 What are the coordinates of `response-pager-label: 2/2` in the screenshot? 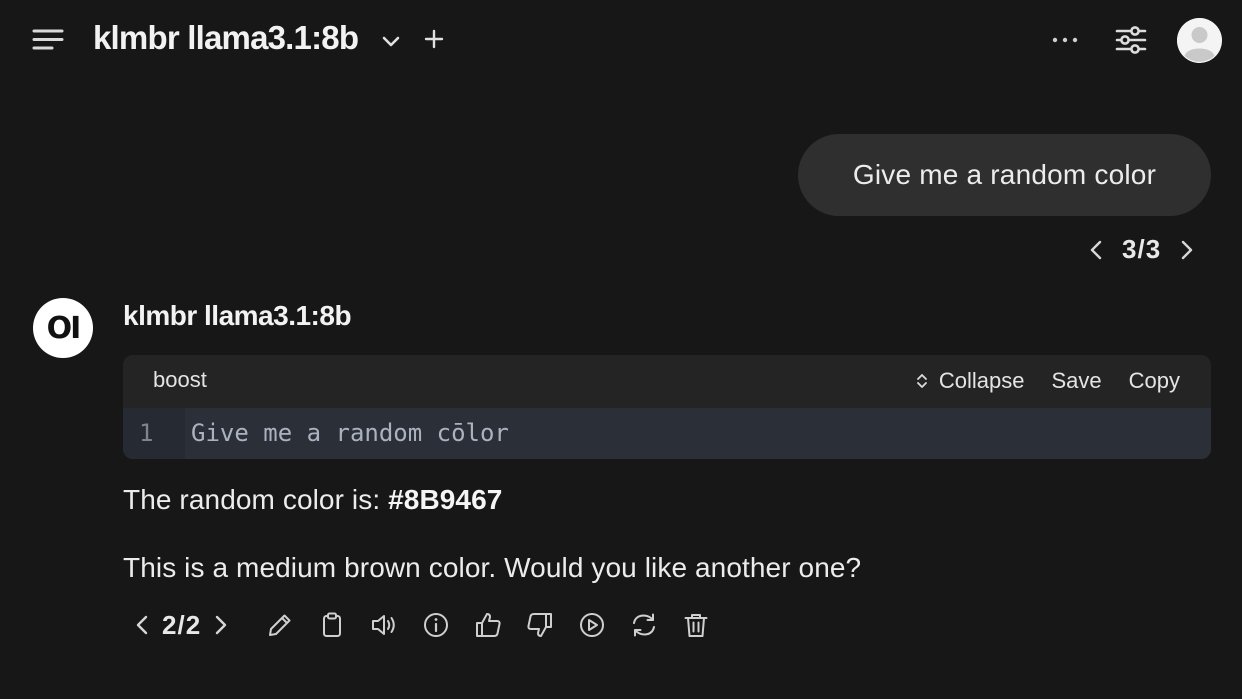 It's located at (182, 624).